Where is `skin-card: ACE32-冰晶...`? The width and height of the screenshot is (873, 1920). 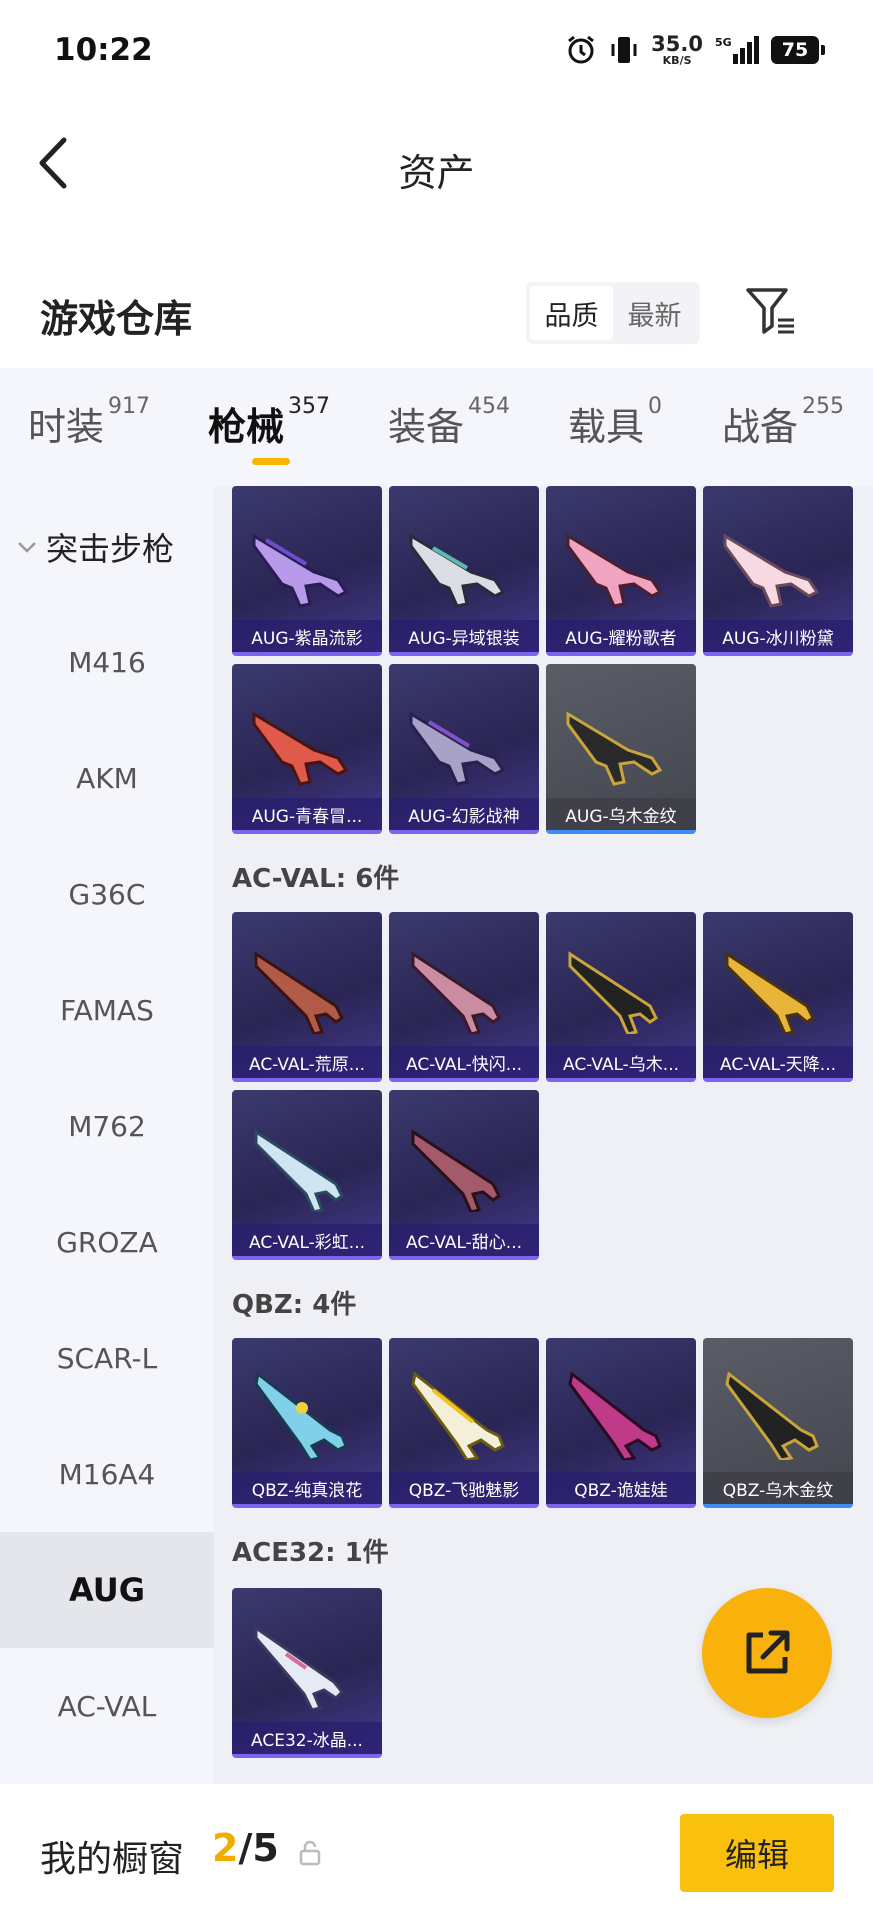 skin-card: ACE32-冰晶... is located at coordinates (307, 1673).